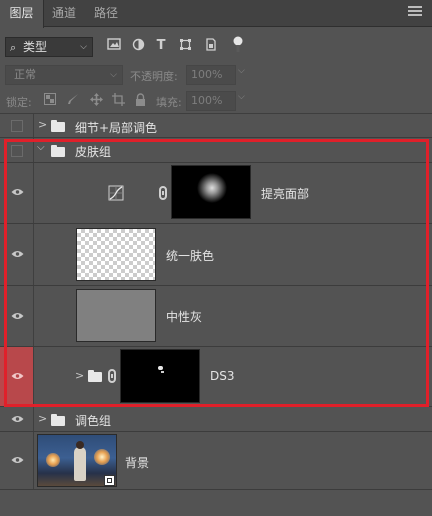  I want to click on layer-name: 细节+局部调色, so click(116, 127).